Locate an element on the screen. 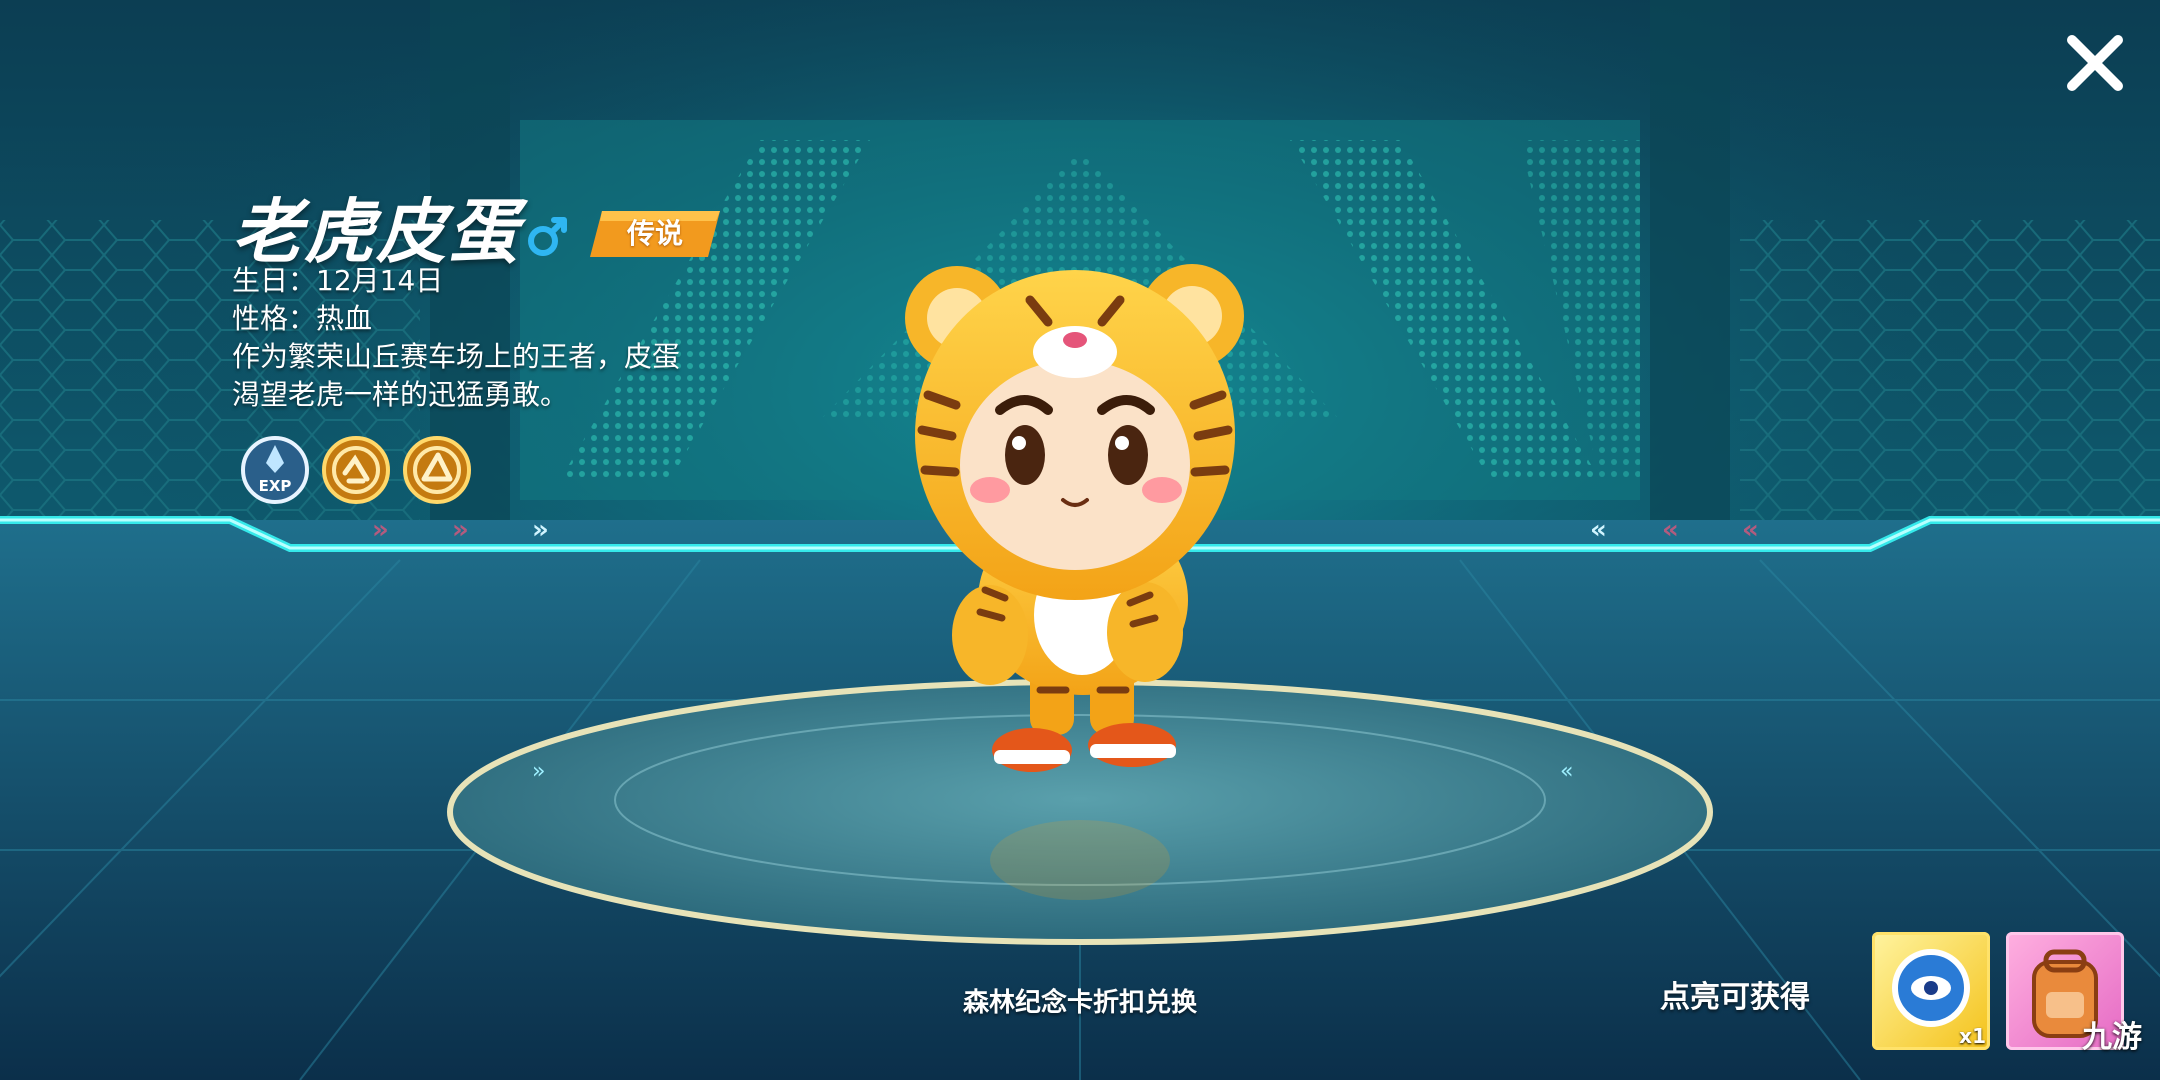 The image size is (2160, 1080). personality-text: 性格：热血 is located at coordinates (302, 318).